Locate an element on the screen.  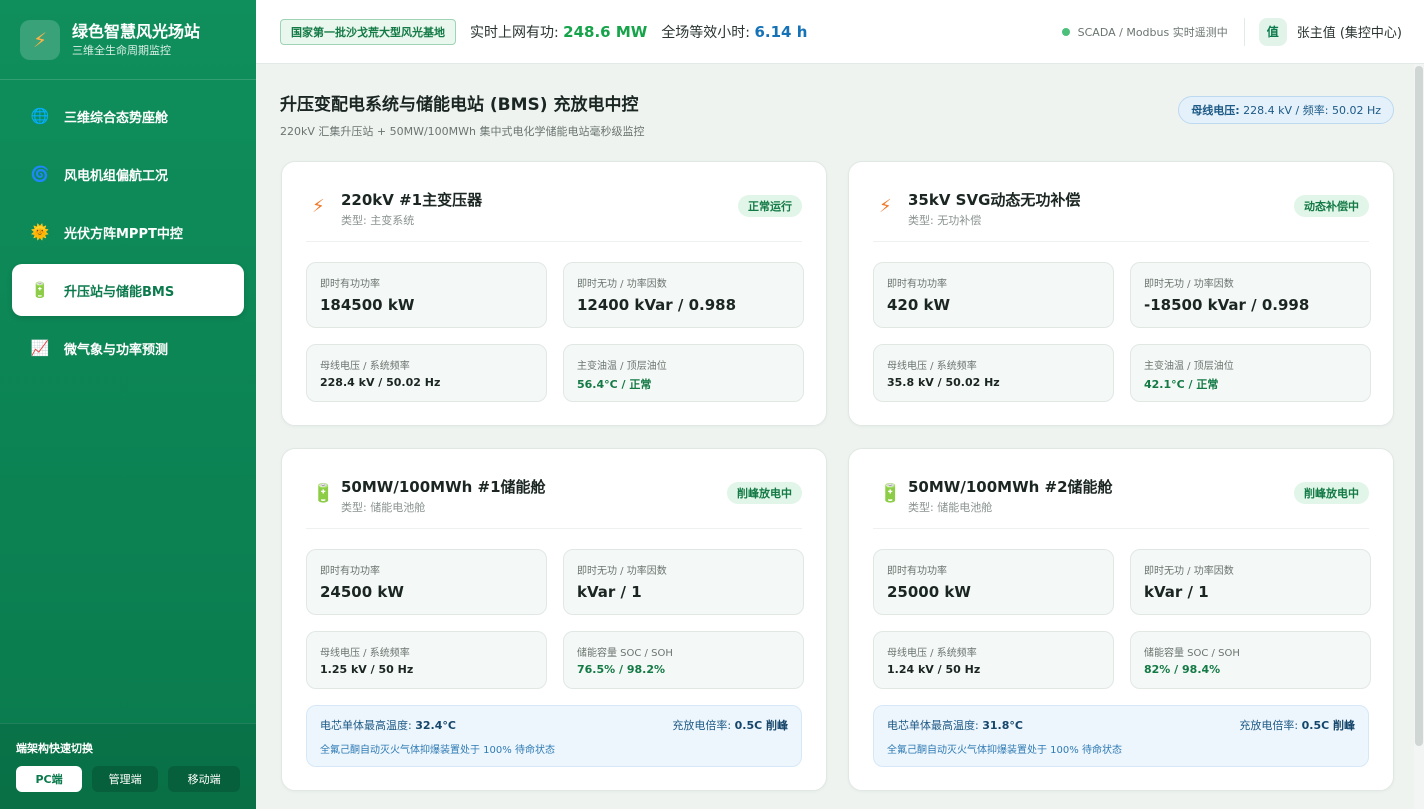
active-power-metric: 即时有功功率 25000 kW is located at coordinates (993, 582).